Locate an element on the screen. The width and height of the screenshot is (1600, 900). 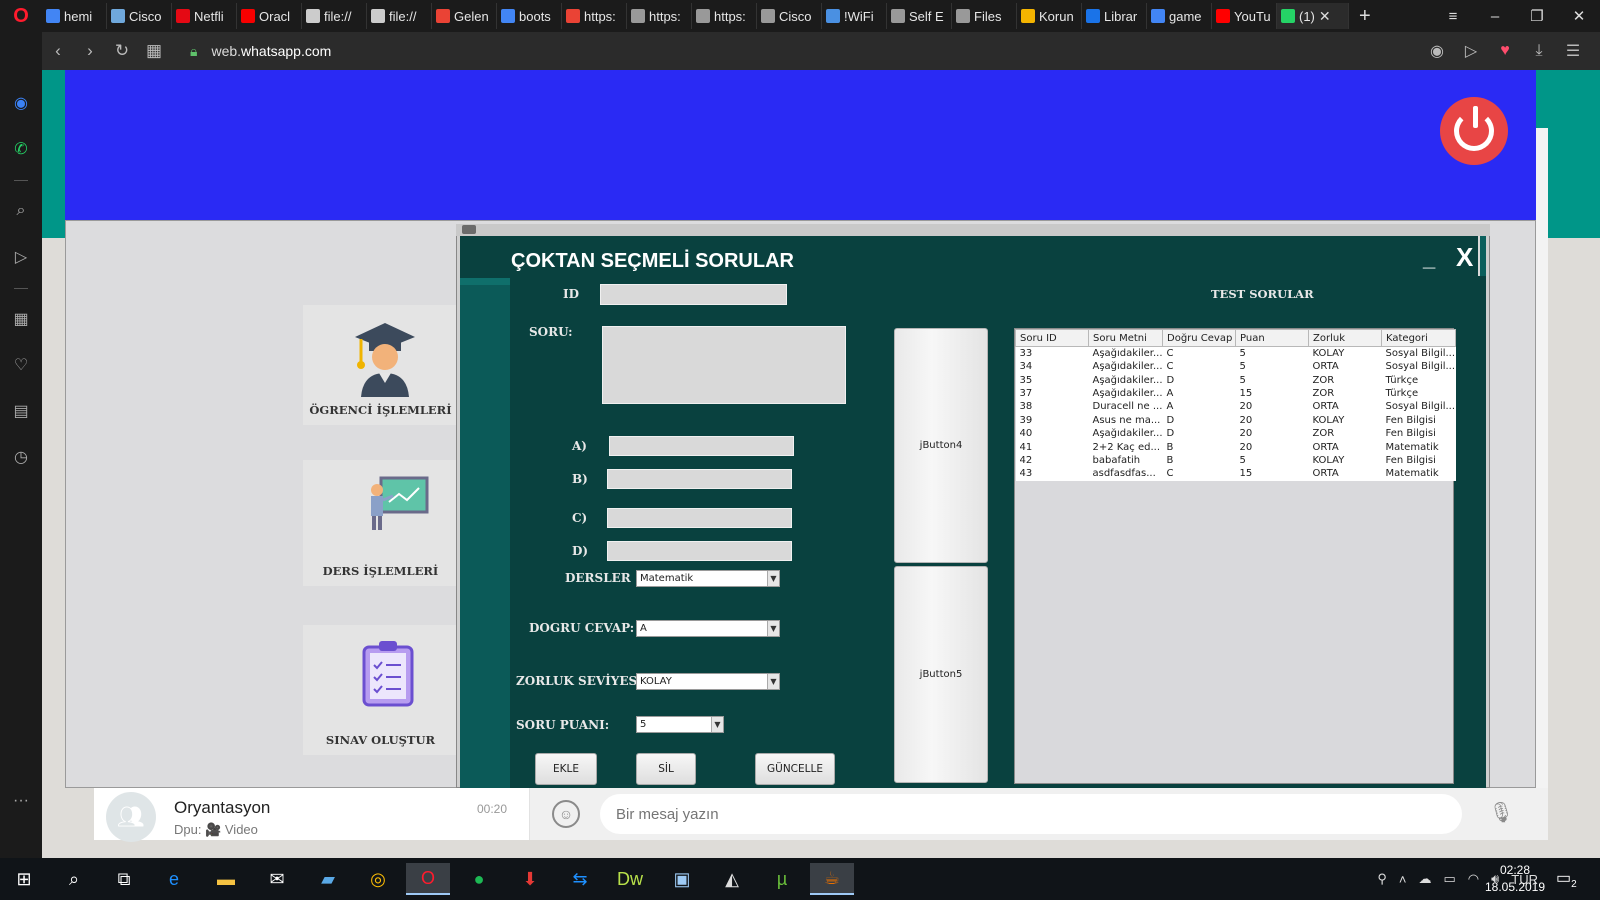
guncelle-button: GÜNCELLE is located at coordinates (795, 769).